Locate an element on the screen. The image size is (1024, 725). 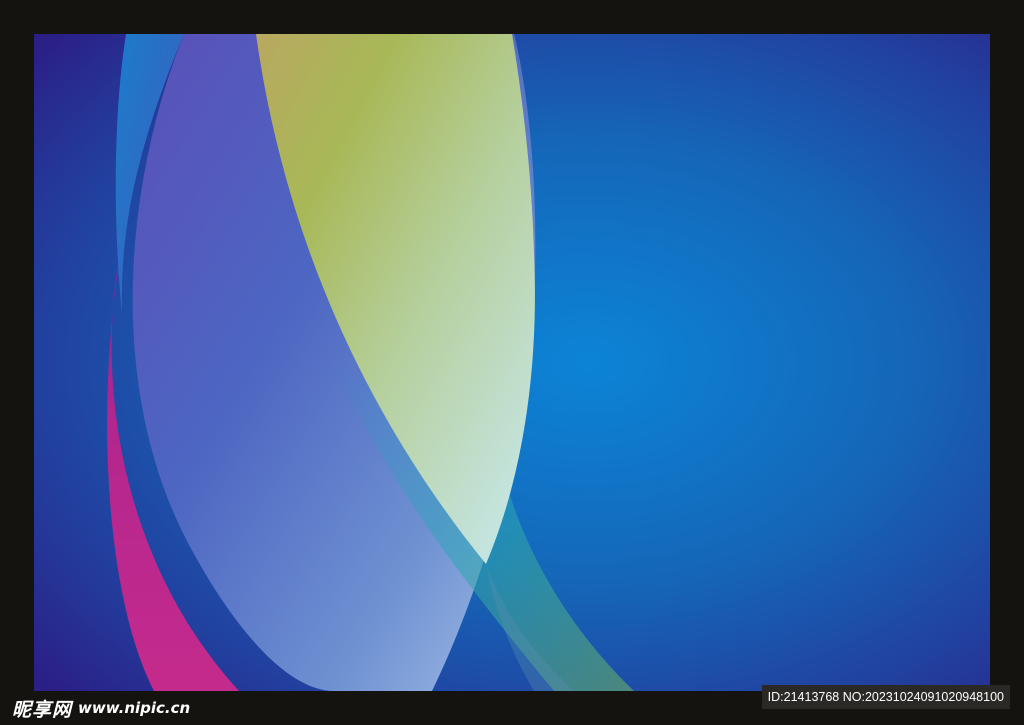
watermark-logo: 昵享网 is located at coordinates (42, 709).